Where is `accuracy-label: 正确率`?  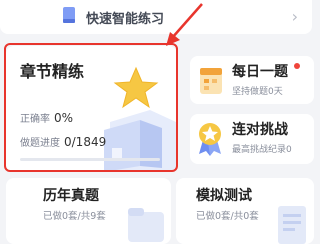 accuracy-label: 正确率 is located at coordinates (35, 119).